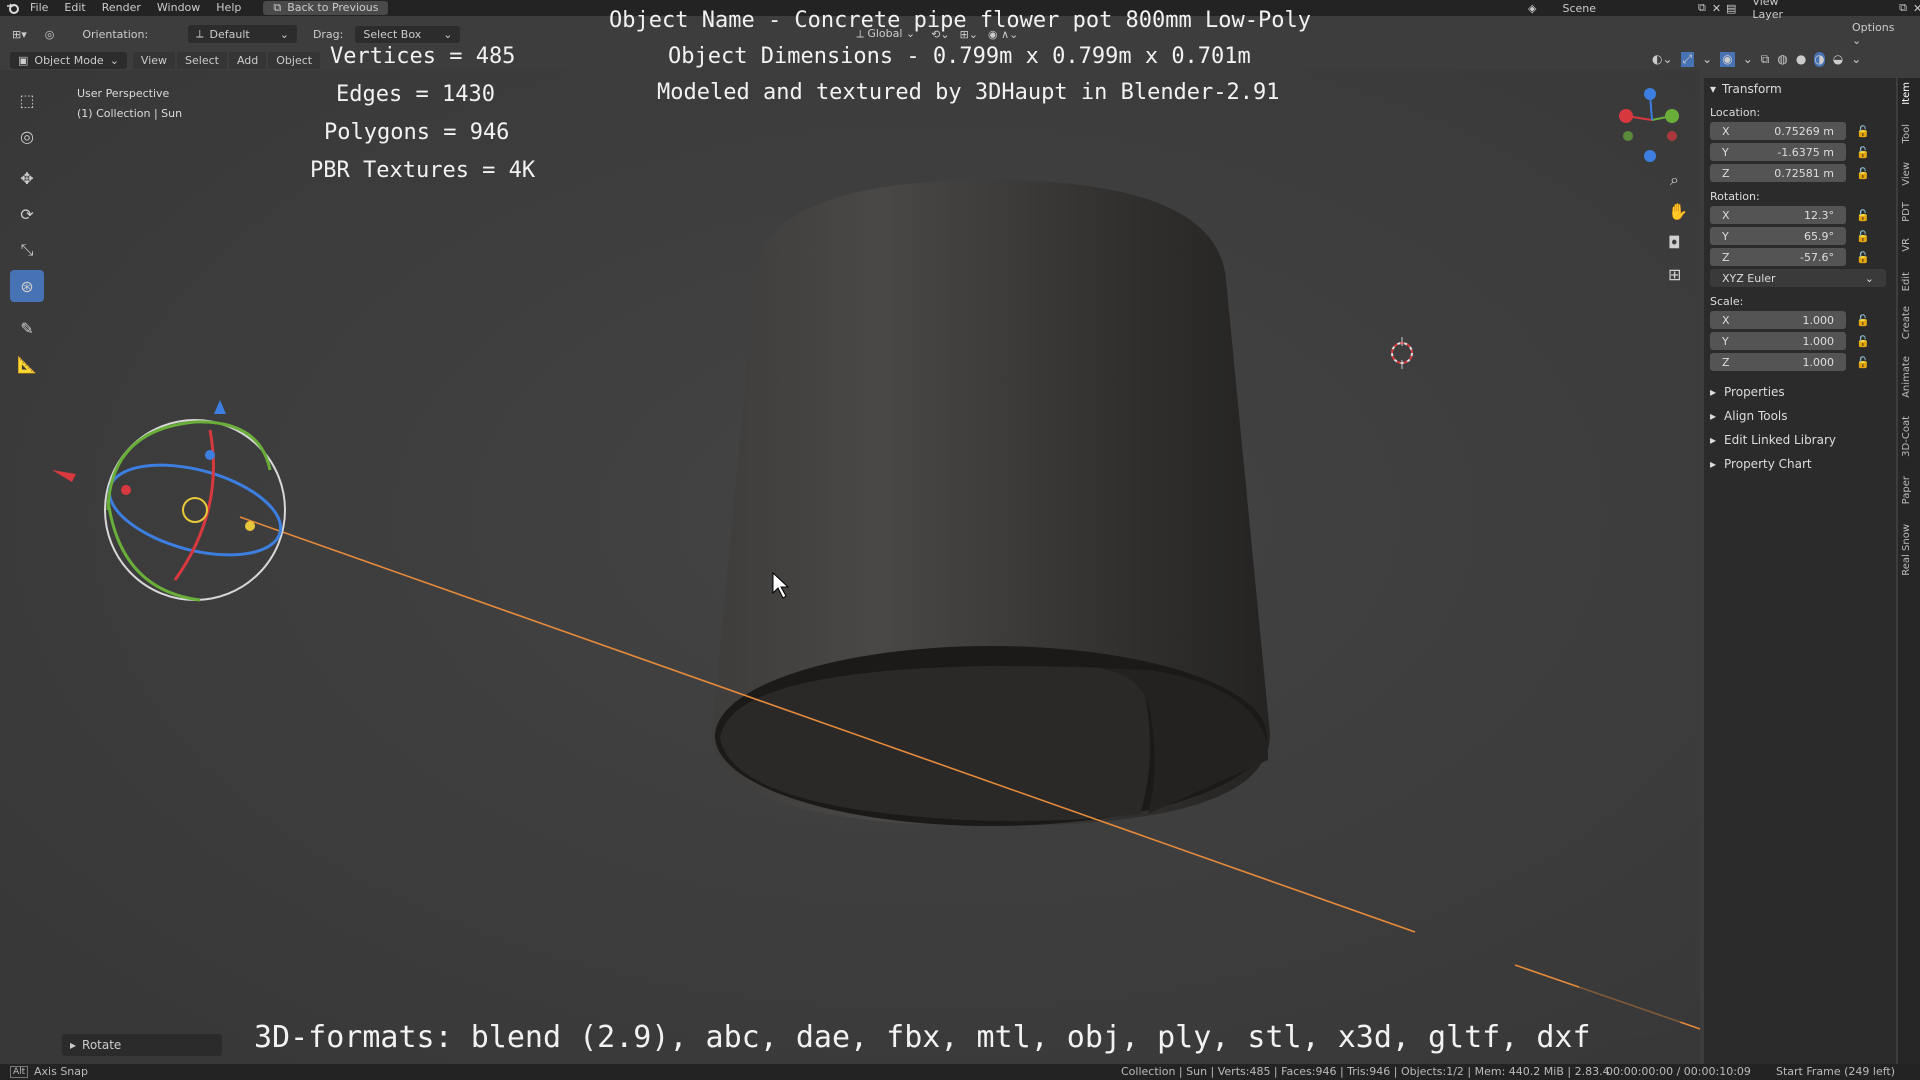  What do you see at coordinates (1906, 133) in the screenshot?
I see `tab-tool: Tool` at bounding box center [1906, 133].